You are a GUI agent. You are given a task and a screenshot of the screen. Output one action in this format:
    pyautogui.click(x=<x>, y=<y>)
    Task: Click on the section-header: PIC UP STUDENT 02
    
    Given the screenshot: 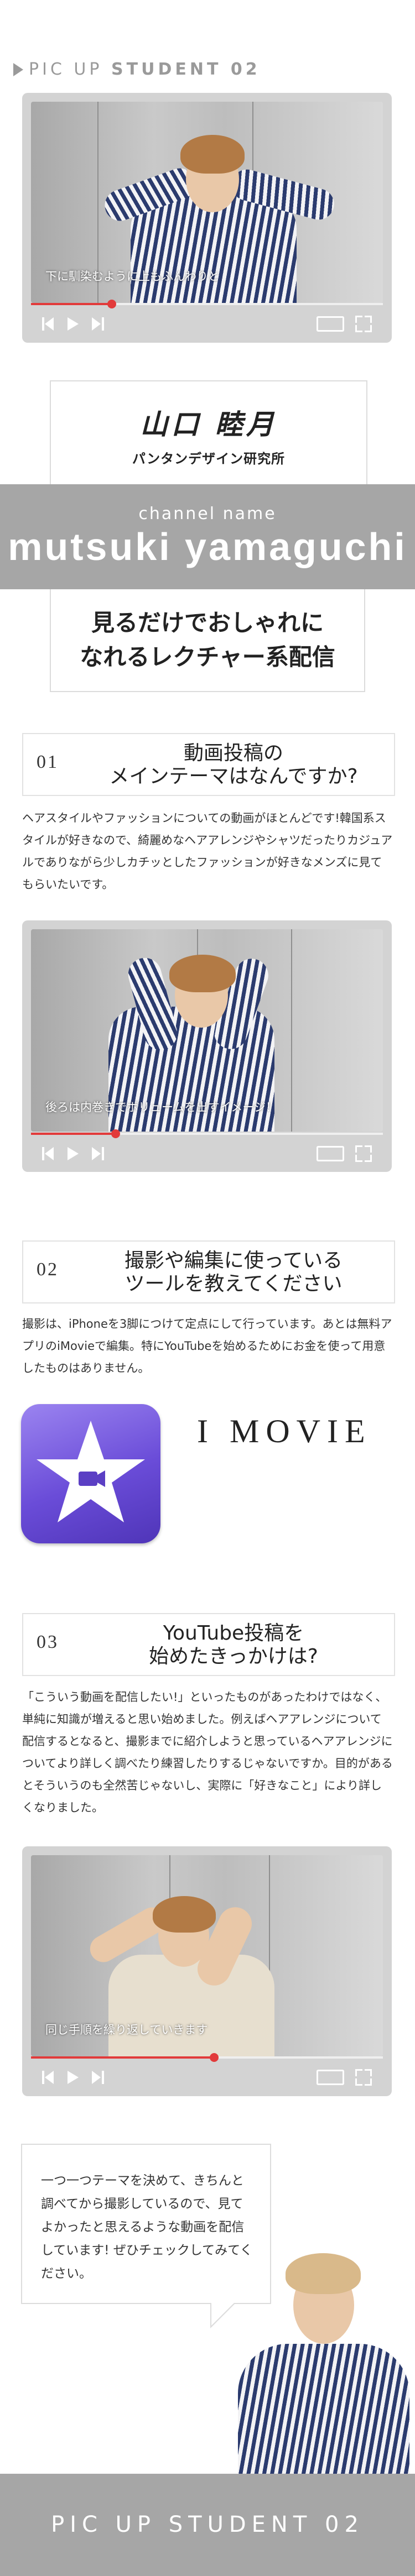 What is the action you would take?
    pyautogui.click(x=137, y=69)
    